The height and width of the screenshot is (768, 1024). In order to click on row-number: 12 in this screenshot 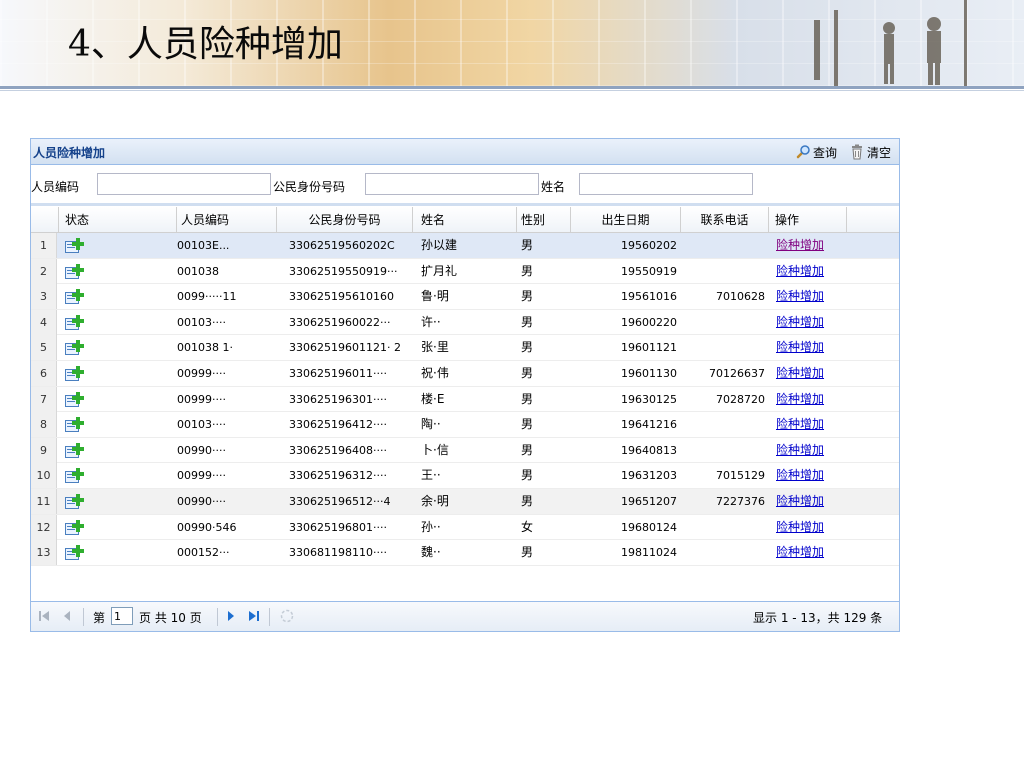, I will do `click(44, 527)`.